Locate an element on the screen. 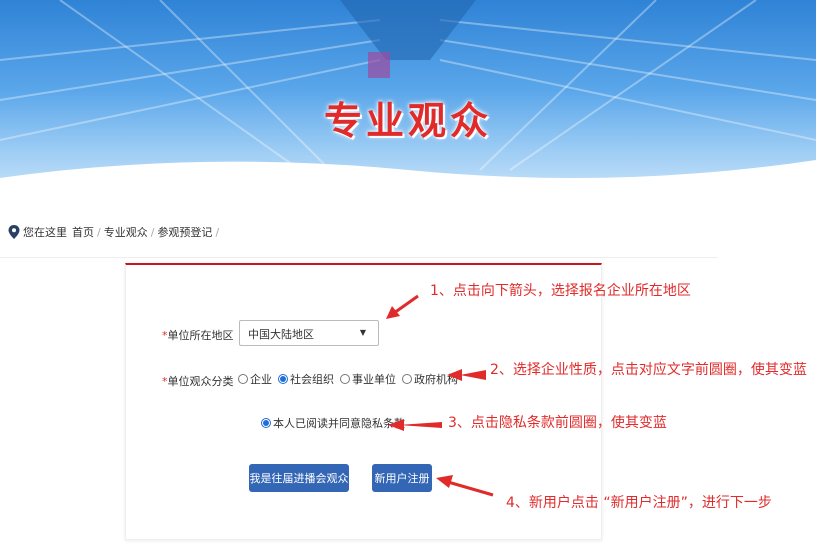  instruction-arrows is located at coordinates (440, 395).